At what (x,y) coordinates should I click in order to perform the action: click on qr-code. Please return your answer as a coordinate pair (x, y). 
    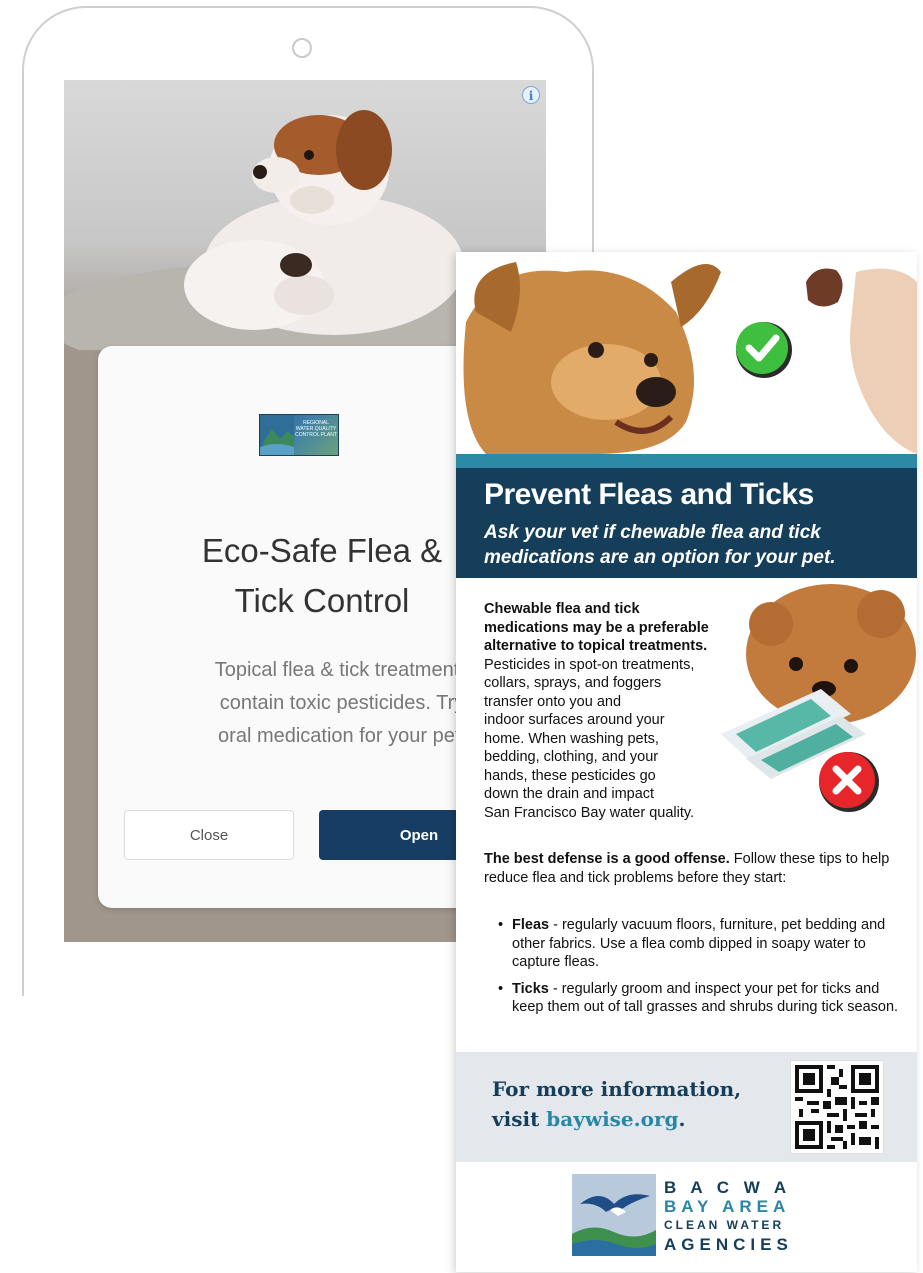
    Looking at the image, I should click on (837, 1107).